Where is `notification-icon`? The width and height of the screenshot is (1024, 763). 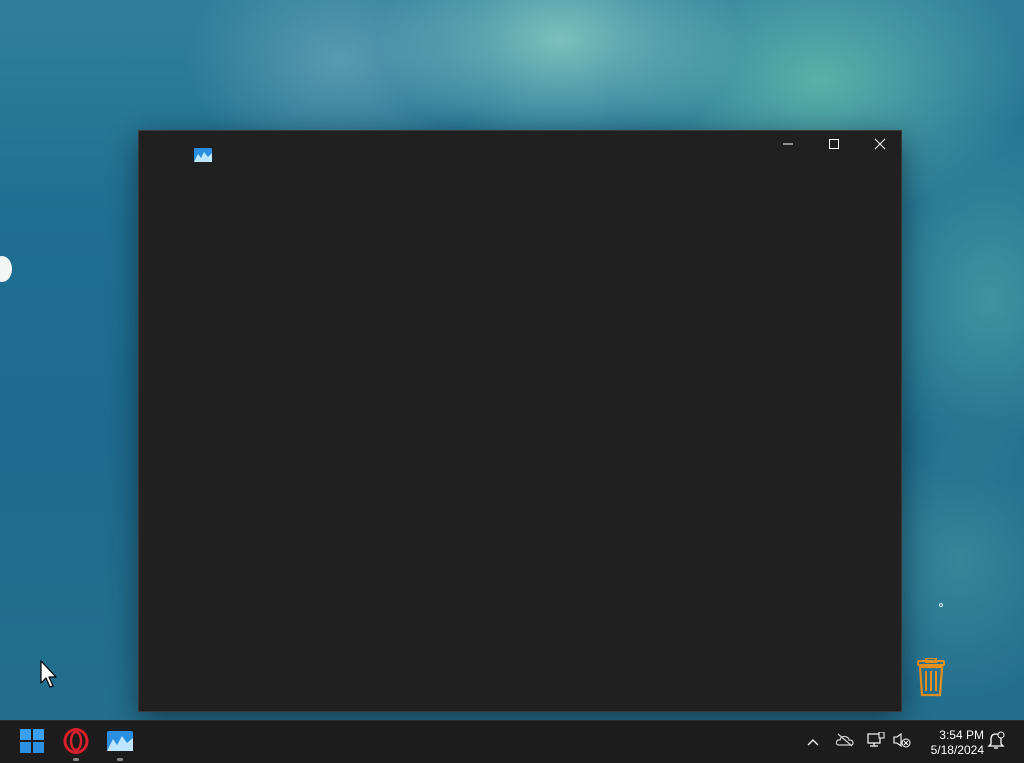
notification-icon is located at coordinates (996, 742).